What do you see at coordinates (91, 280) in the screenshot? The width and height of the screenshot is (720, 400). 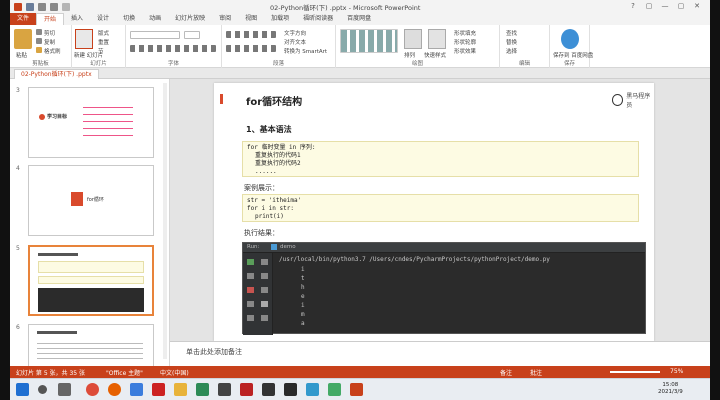 I see `slide-thumbnail-selected` at bounding box center [91, 280].